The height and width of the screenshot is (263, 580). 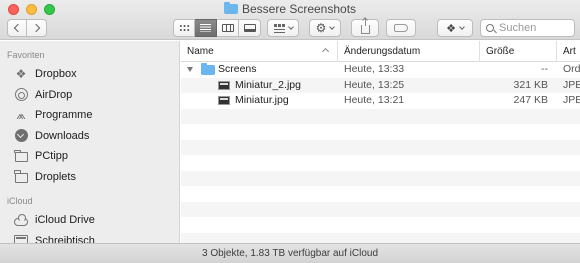 What do you see at coordinates (321, 28) in the screenshot?
I see `gear-icon: ⚙` at bounding box center [321, 28].